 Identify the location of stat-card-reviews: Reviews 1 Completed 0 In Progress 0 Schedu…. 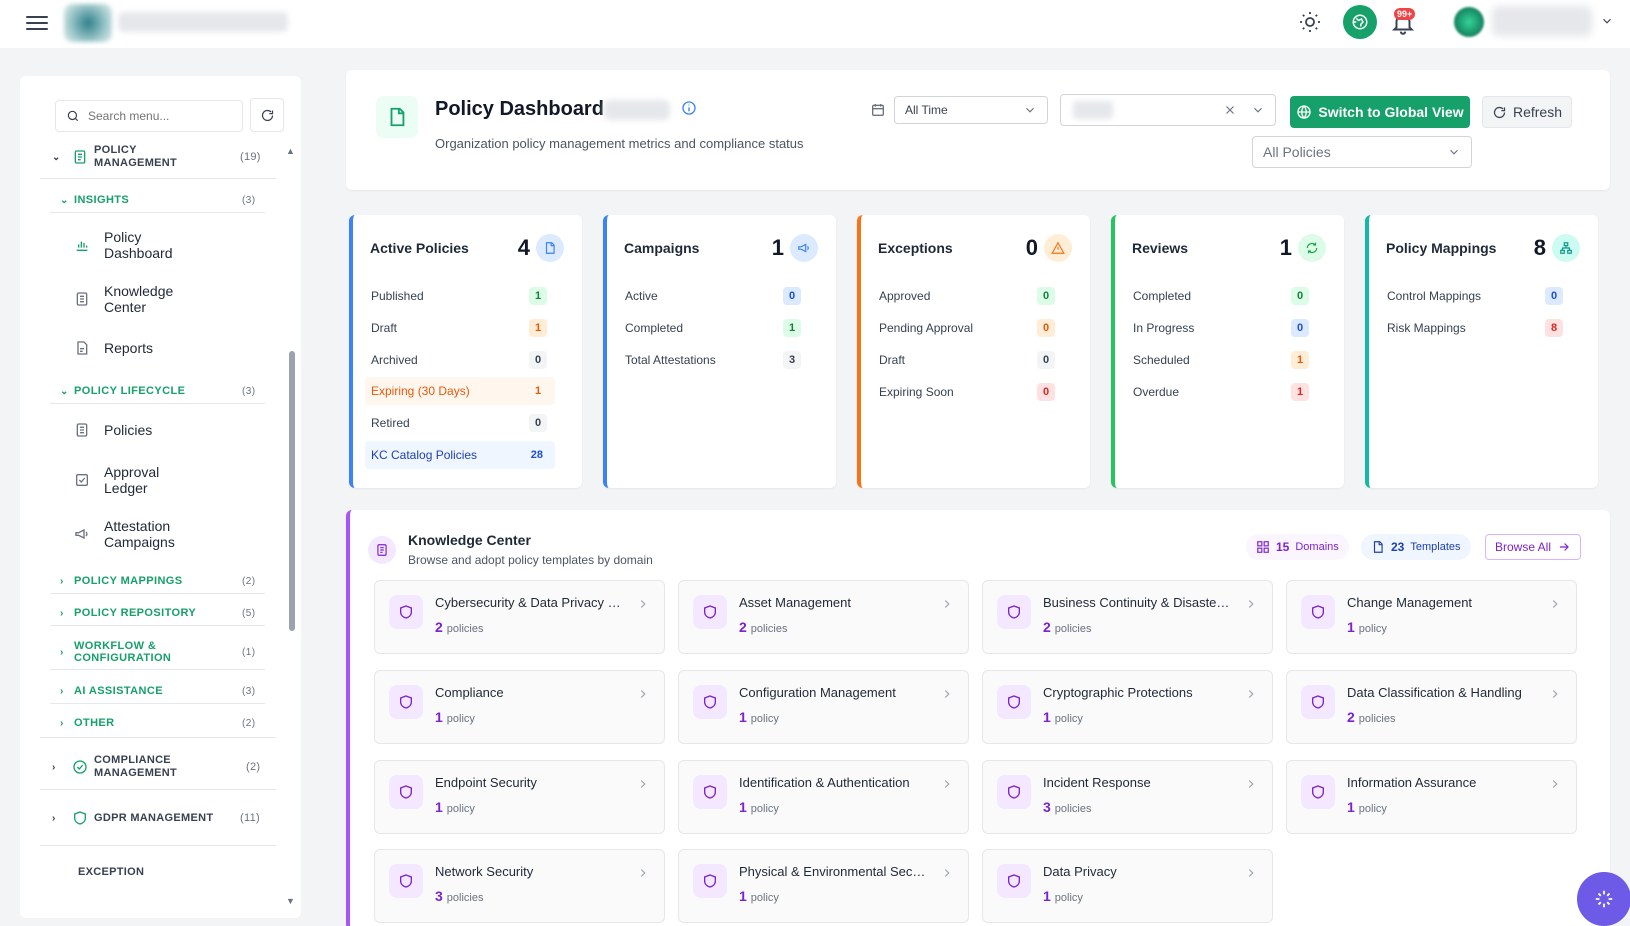
(1227, 351).